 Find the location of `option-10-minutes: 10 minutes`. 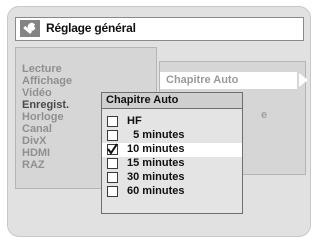

option-10-minutes: 10 minutes is located at coordinates (172, 150).